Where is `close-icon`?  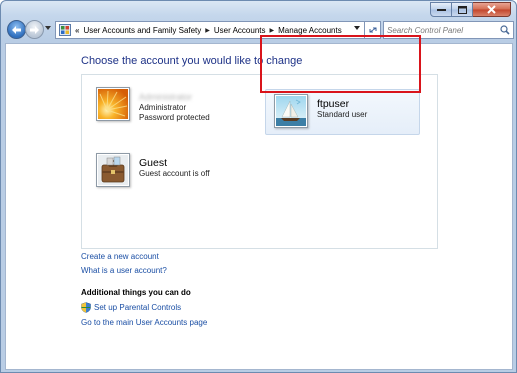
close-icon is located at coordinates (491, 9).